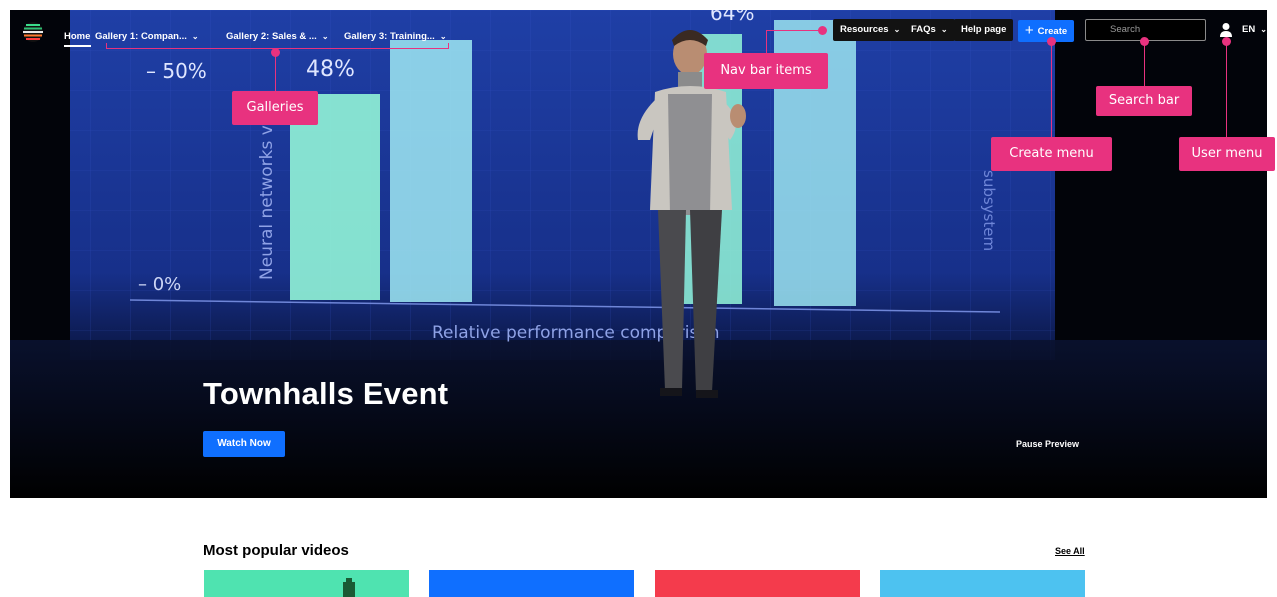 Image resolution: width=1277 pixels, height=597 pixels. I want to click on search-placeholder: Search, so click(1125, 29).